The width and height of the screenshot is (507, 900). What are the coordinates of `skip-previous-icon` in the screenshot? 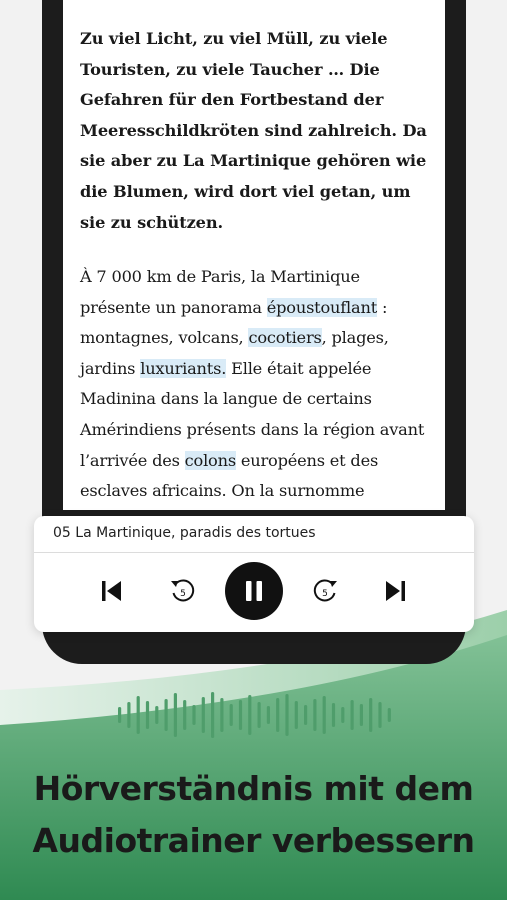 It's located at (111, 591).